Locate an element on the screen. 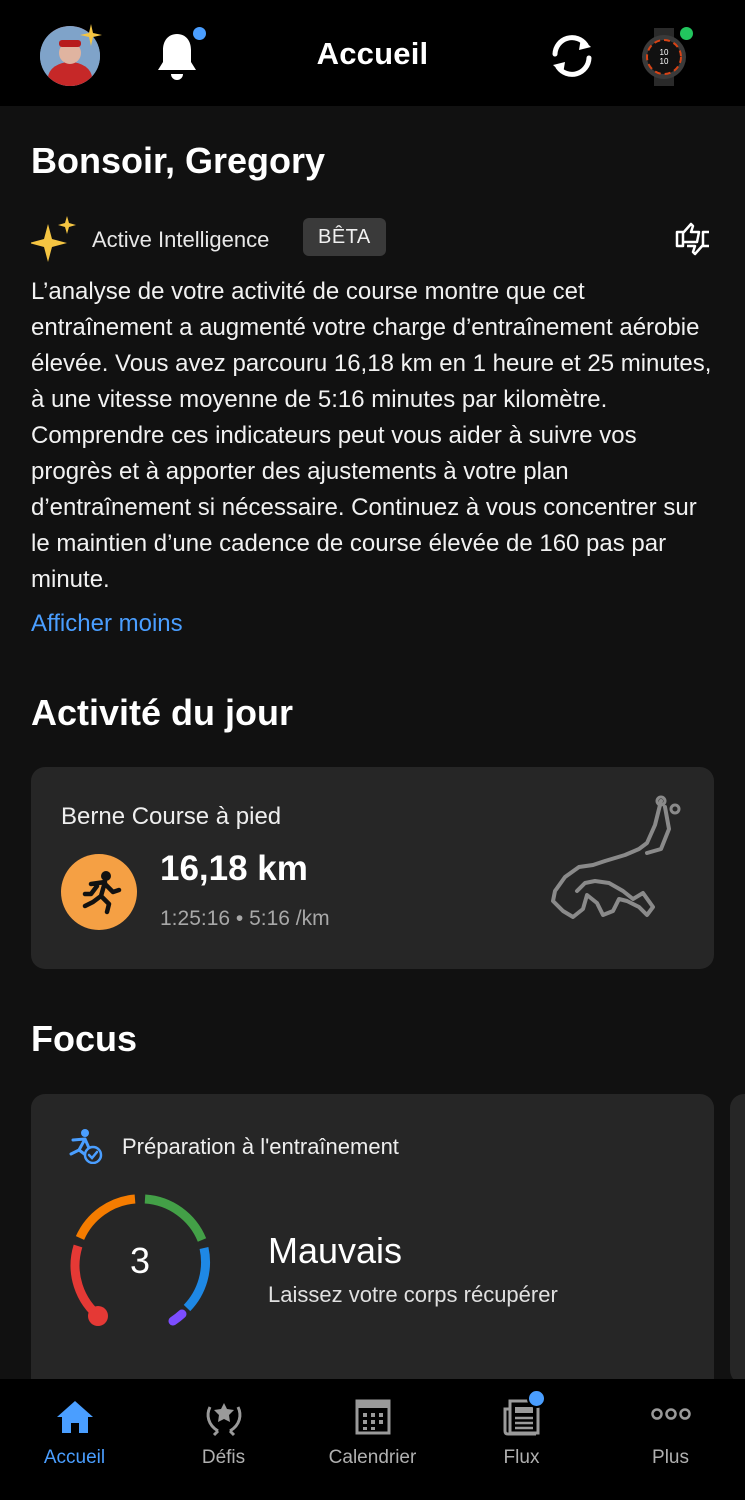 The height and width of the screenshot is (1500, 745). ai-header: Active Intelligence BÊTA is located at coordinates (376, 238).